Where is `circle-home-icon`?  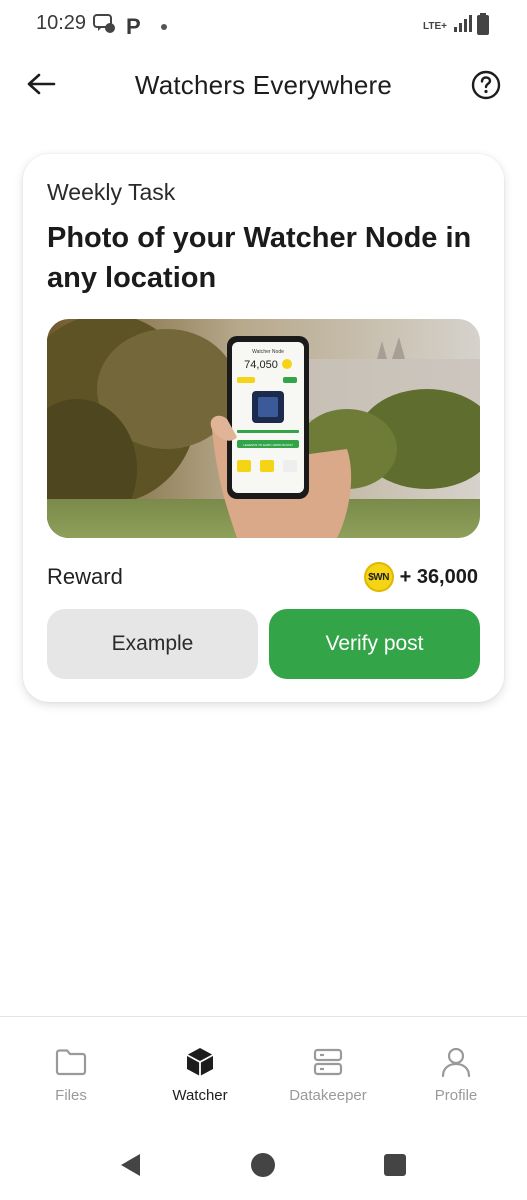 circle-home-icon is located at coordinates (263, 1167).